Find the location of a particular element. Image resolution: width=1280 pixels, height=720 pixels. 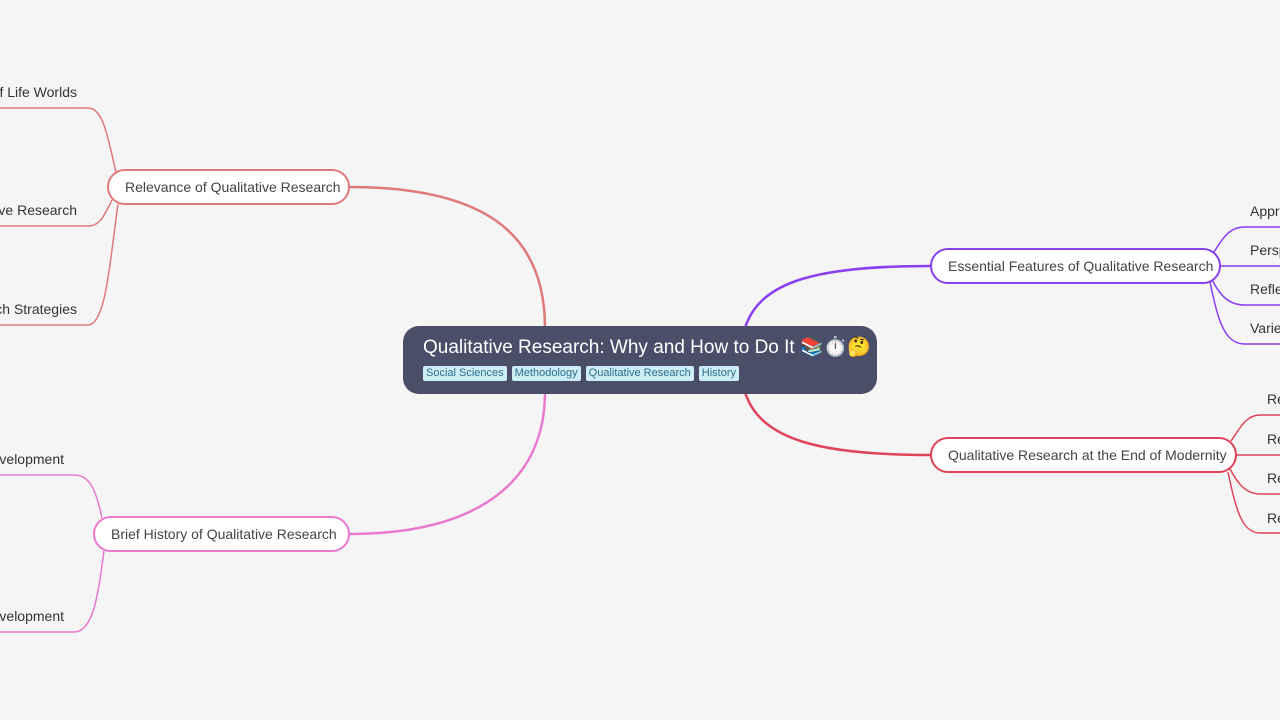

connector-root-features is located at coordinates (837, 296).